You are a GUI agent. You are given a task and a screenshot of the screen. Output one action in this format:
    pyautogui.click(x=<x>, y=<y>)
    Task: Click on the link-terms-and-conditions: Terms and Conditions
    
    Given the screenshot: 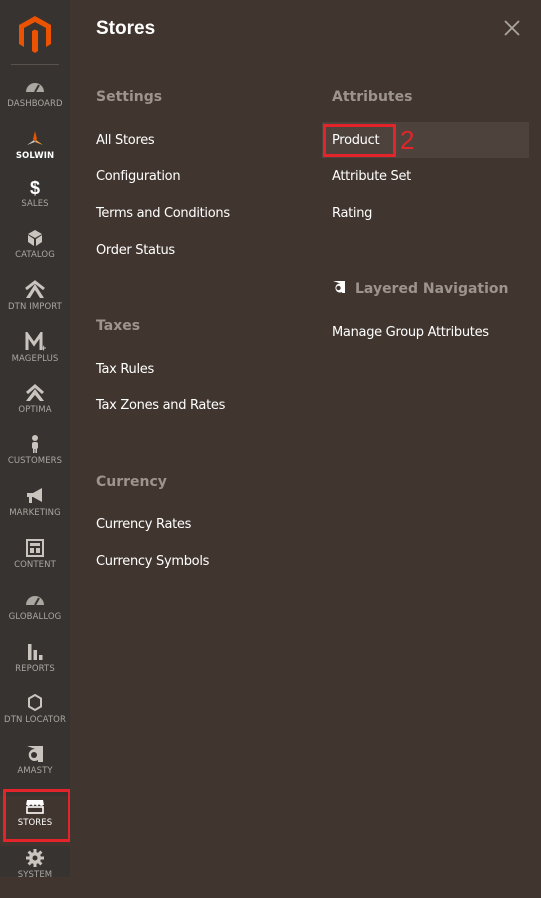 What is the action you would take?
    pyautogui.click(x=163, y=213)
    